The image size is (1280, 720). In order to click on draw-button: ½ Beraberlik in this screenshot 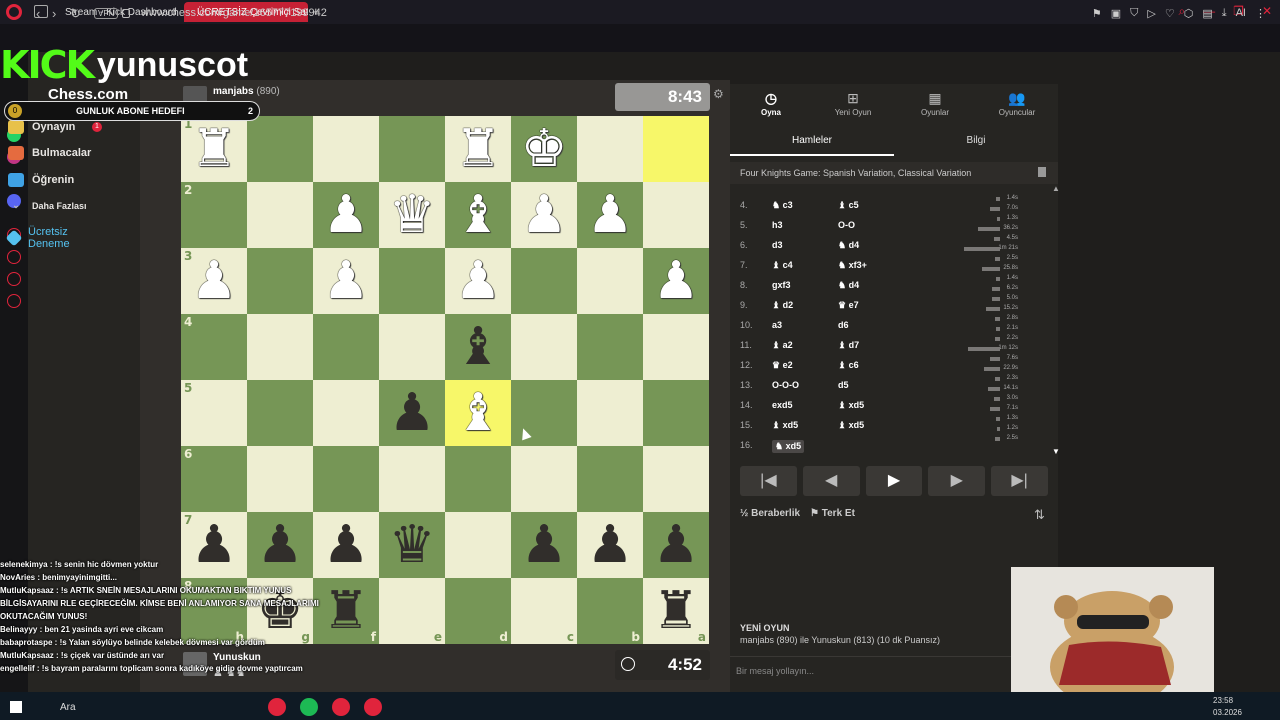, I will do `click(770, 513)`.